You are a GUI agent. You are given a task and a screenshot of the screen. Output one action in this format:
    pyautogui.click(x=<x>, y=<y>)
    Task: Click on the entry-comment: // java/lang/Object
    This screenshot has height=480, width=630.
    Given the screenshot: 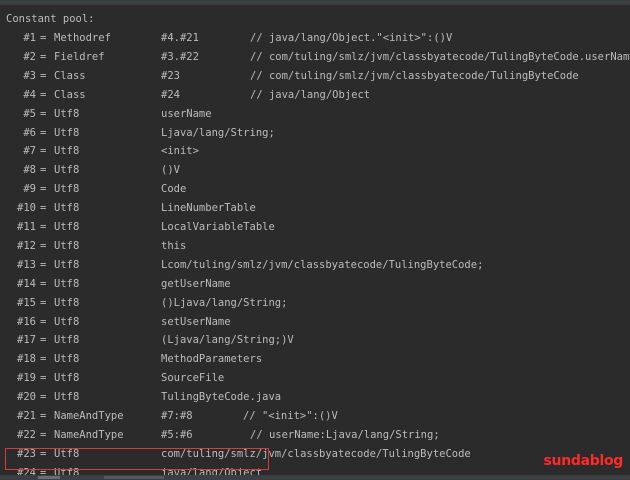 What is the action you would take?
    pyautogui.click(x=310, y=94)
    